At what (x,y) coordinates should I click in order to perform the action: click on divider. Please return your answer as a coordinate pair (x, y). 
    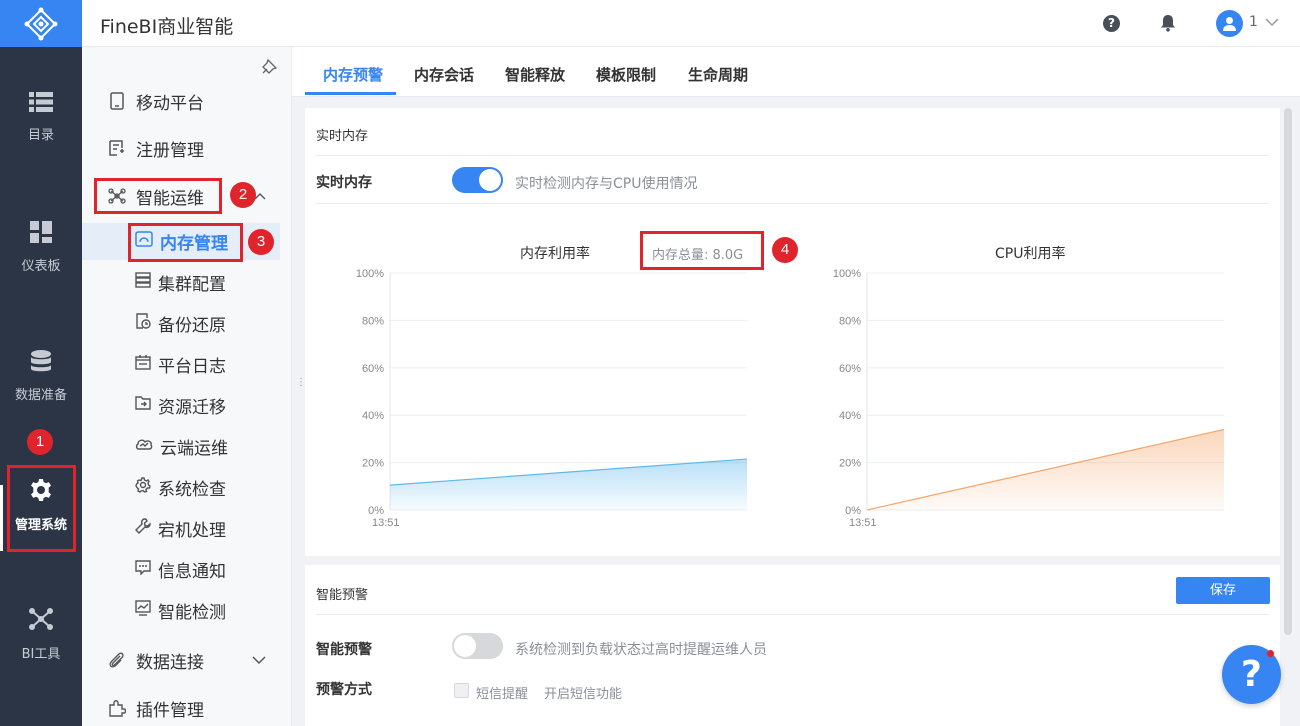
    Looking at the image, I should click on (792, 203).